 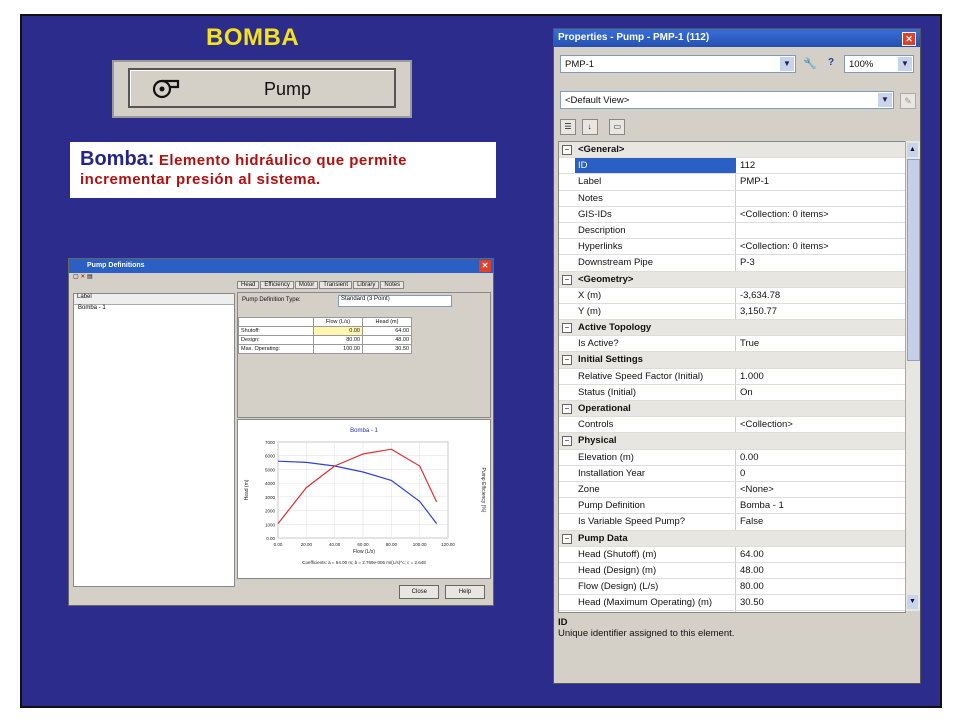 I want to click on property-row: Head (Maximum Operating) (m) 30.50, so click(x=732, y=603).